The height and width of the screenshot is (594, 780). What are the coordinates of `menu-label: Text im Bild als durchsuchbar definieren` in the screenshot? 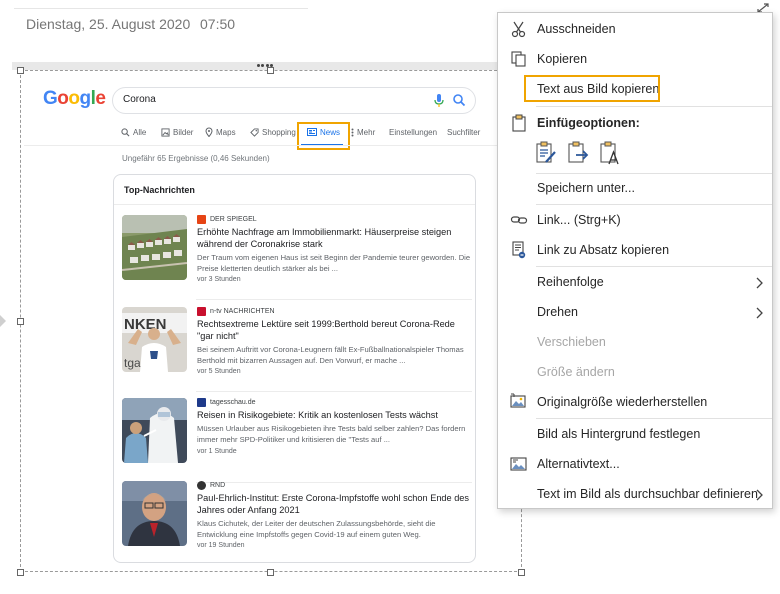 It's located at (647, 494).